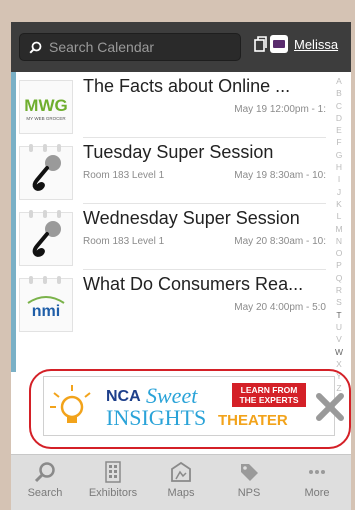 The image size is (355, 510). I want to click on alphabet-letter: V, so click(339, 339).